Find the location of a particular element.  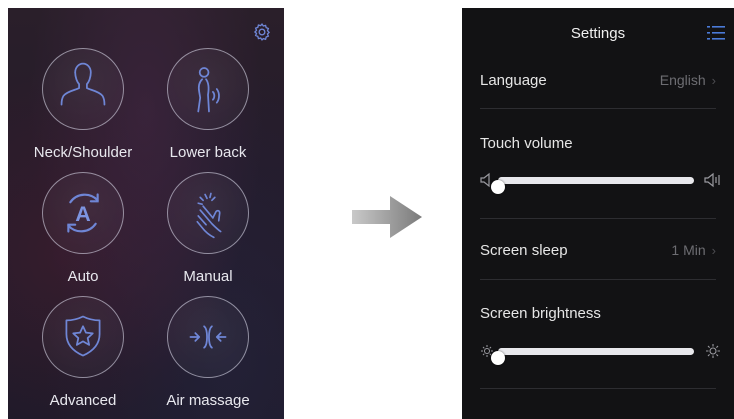

mode-neck-shoulder-circle is located at coordinates (83, 89).